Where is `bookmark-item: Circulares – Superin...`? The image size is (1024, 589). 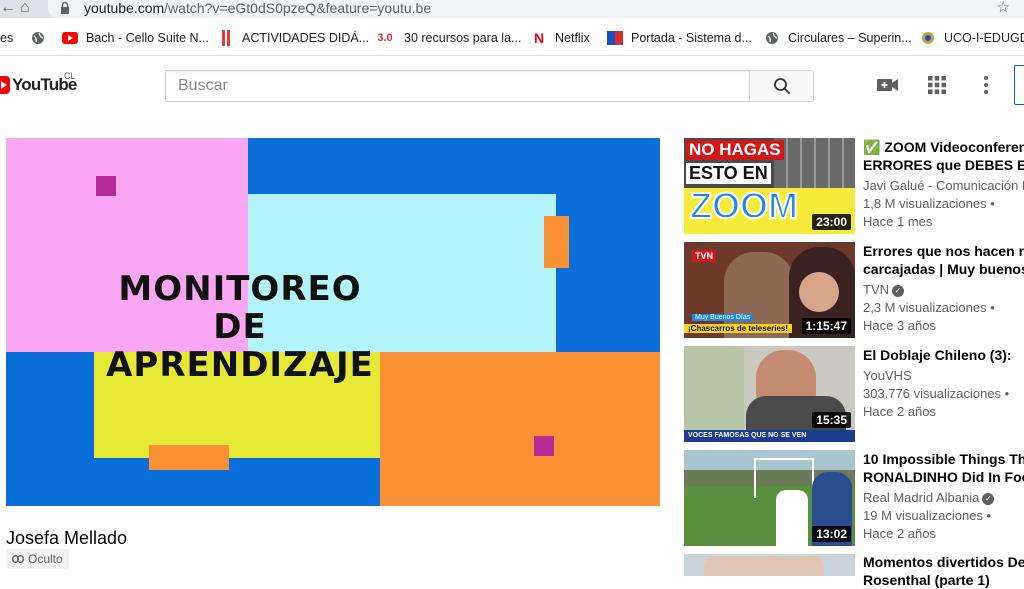 bookmark-item: Circulares – Superin... is located at coordinates (838, 38).